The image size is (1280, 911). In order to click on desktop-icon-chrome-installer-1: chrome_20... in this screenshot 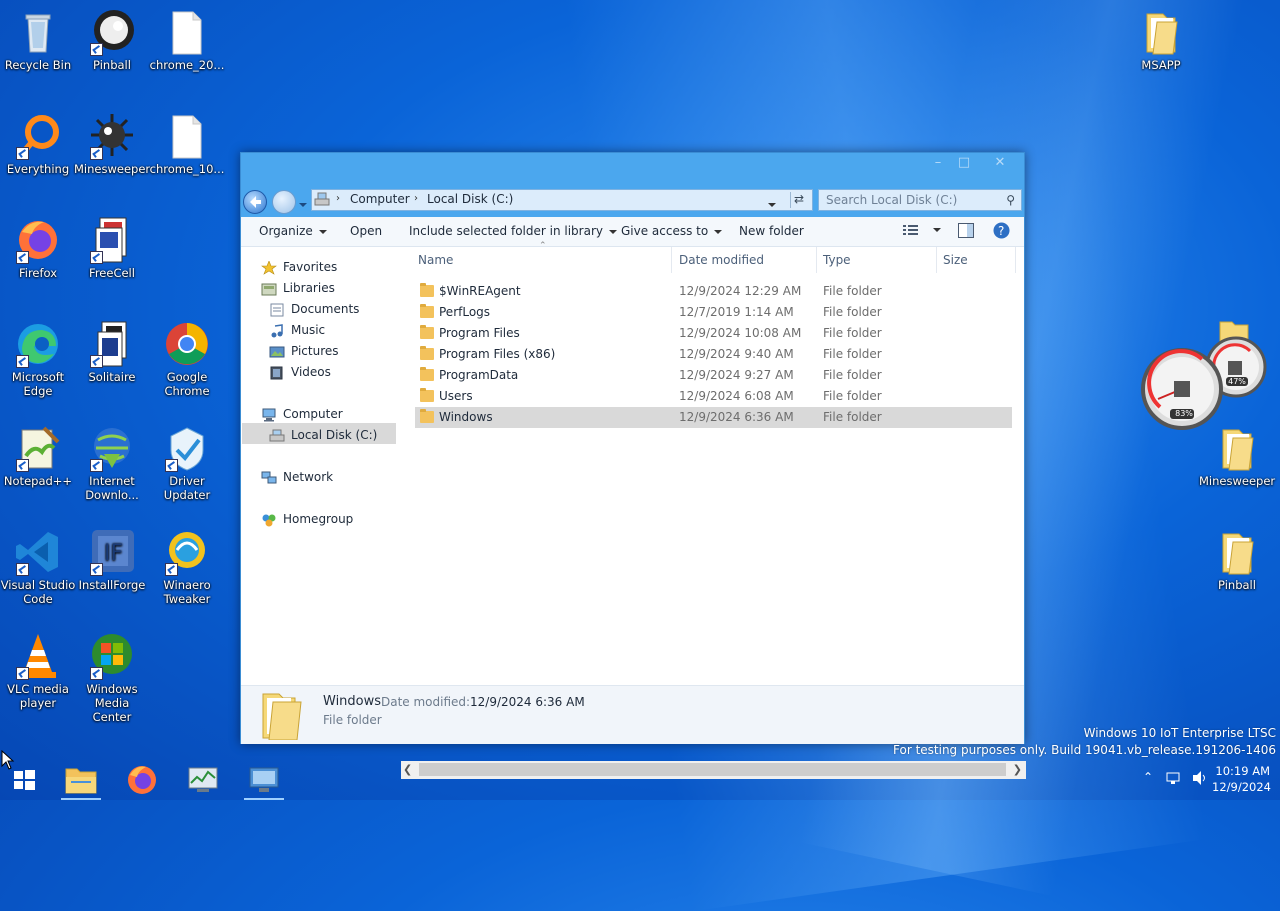, I will do `click(187, 40)`.